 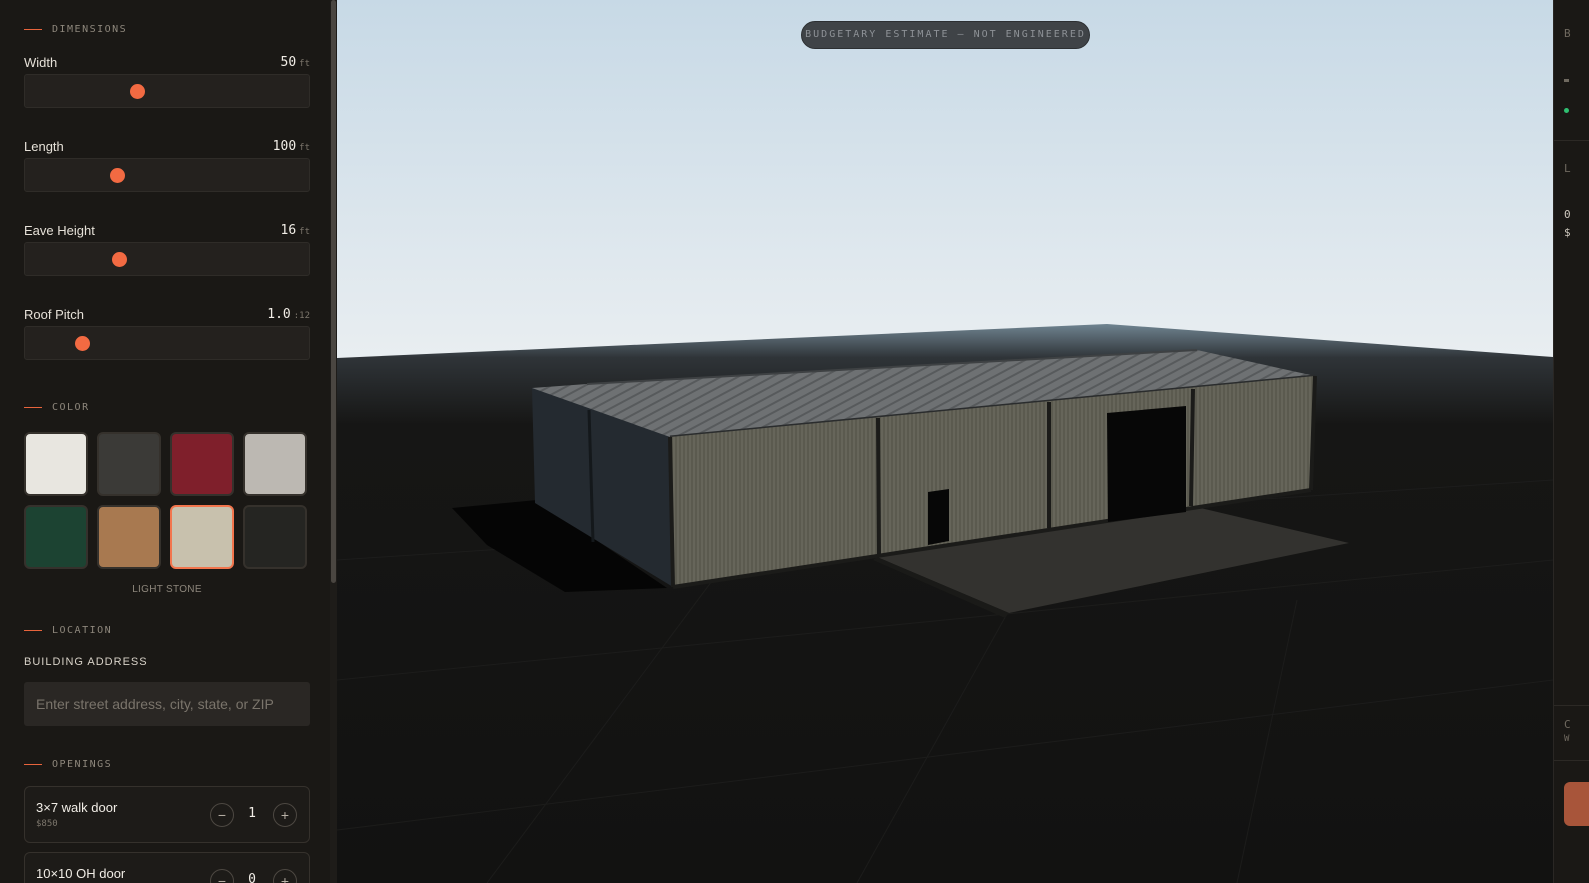 I want to click on section-title: LOCATION, so click(x=82, y=630).